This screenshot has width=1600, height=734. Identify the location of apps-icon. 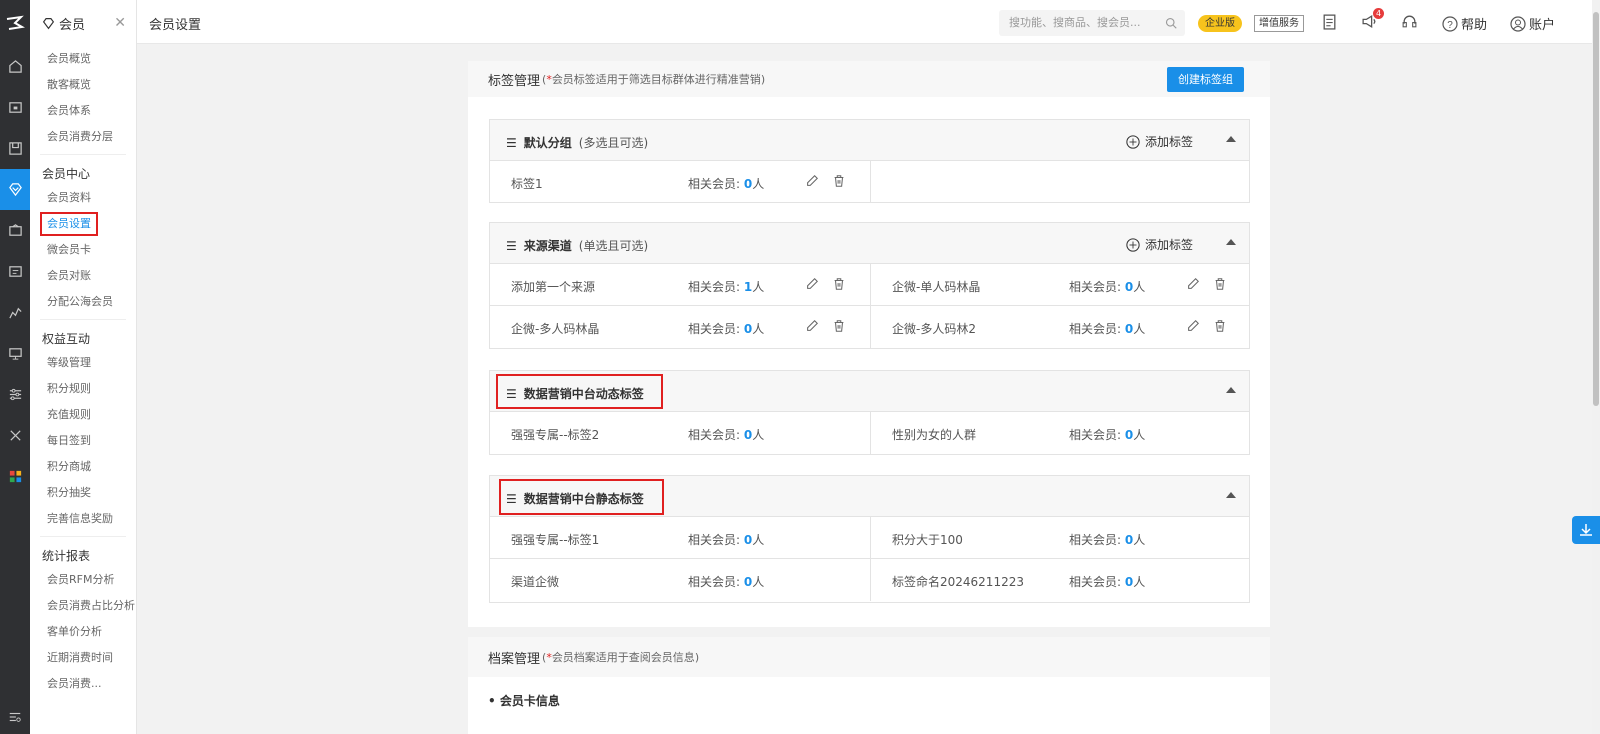
(15, 476).